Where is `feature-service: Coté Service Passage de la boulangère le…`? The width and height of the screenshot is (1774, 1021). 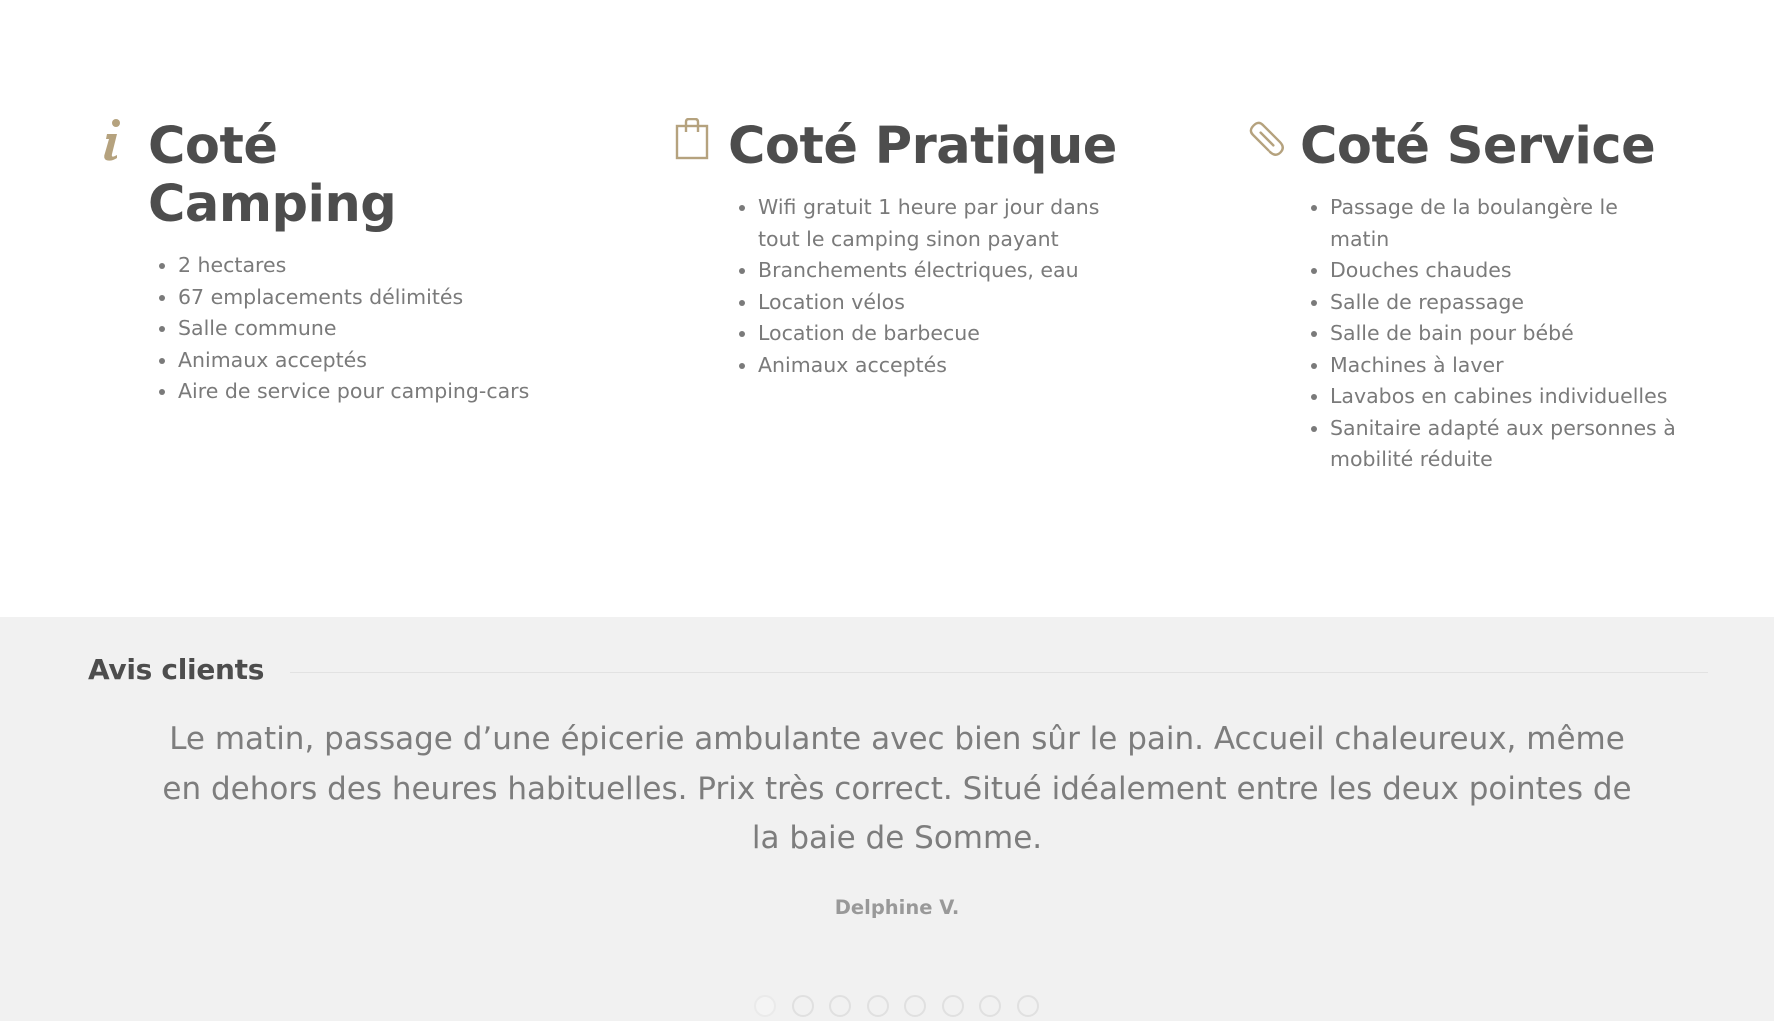 feature-service: Coté Service Passage de la boulangère le… is located at coordinates (1471, 297).